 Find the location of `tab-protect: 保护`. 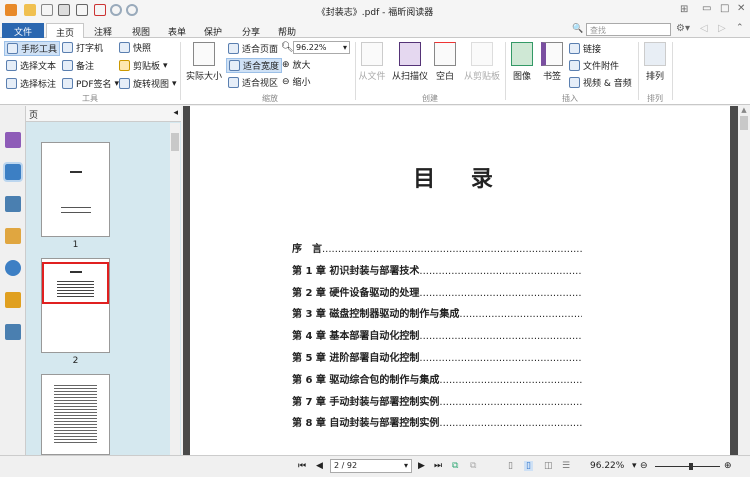

tab-protect: 保护 is located at coordinates (213, 30).